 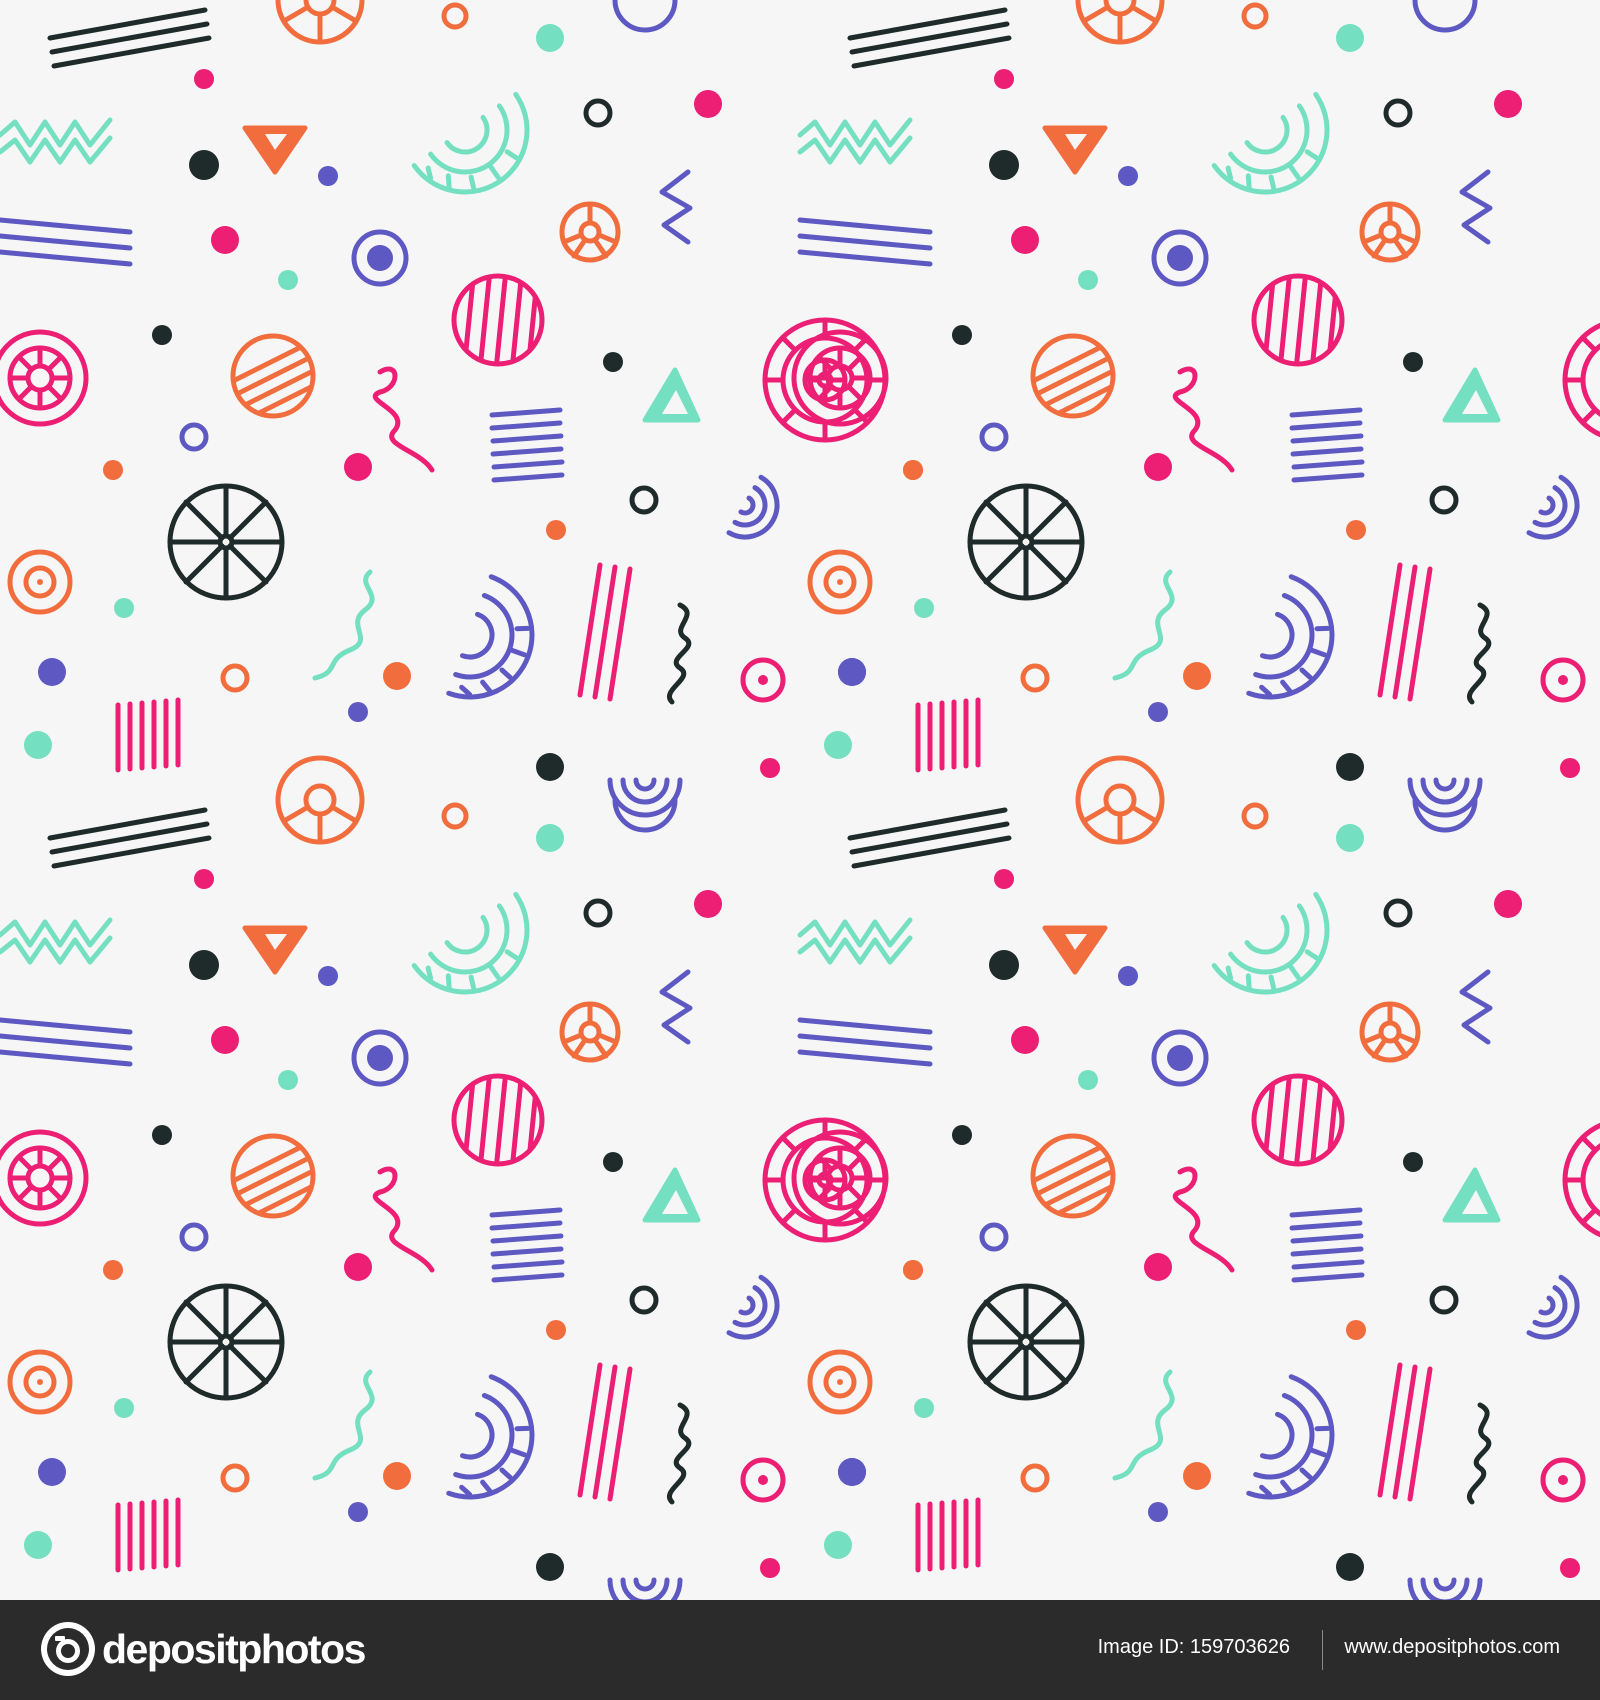 I want to click on brand: depositphotos, so click(x=203, y=1649).